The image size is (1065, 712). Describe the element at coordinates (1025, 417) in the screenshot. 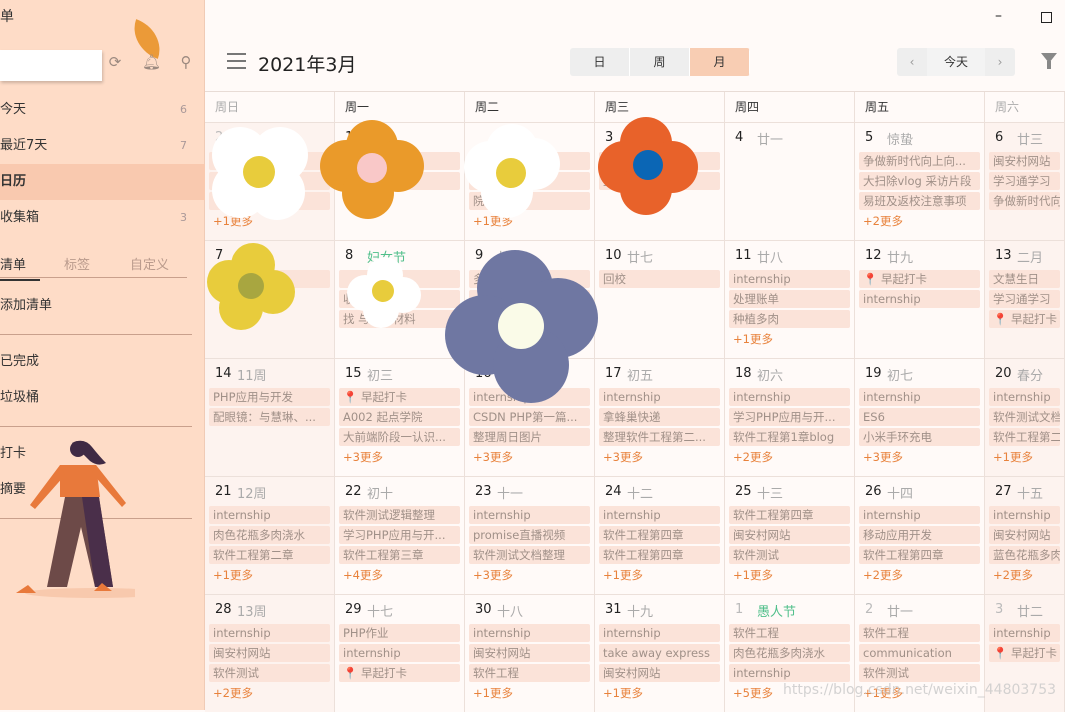

I see `day-cell: 20 春分 internship 软件测试文档整理软件工程第二章 +1更多` at that location.